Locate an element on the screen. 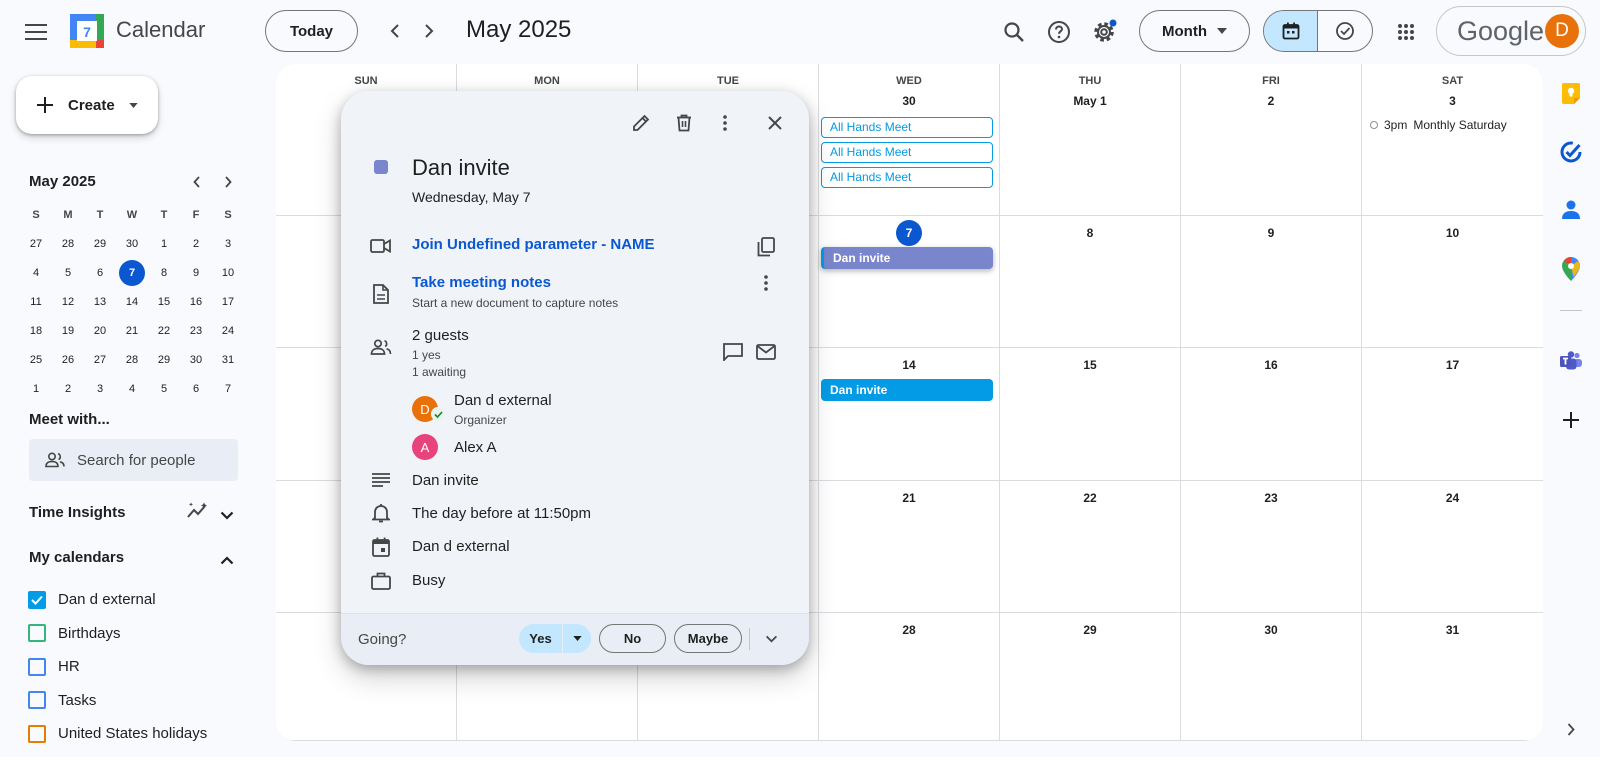 The height and width of the screenshot is (757, 1600). main-menu-button is located at coordinates (36, 32).